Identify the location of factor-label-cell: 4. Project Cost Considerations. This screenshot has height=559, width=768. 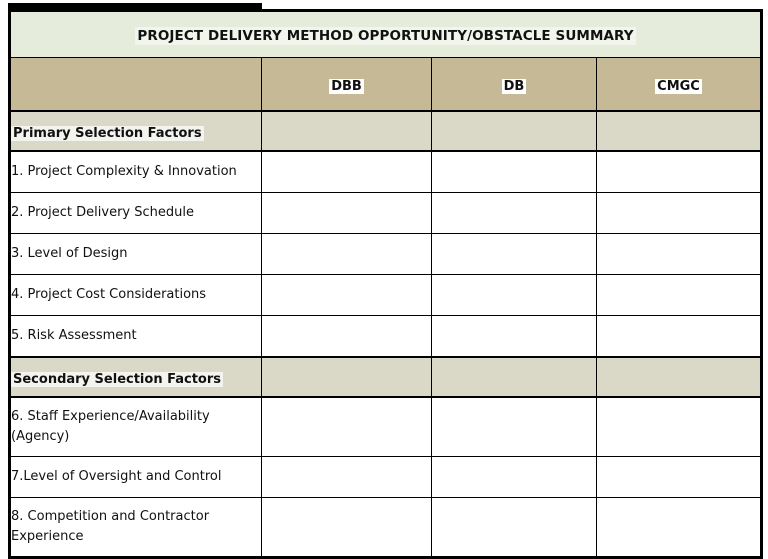
(135, 295).